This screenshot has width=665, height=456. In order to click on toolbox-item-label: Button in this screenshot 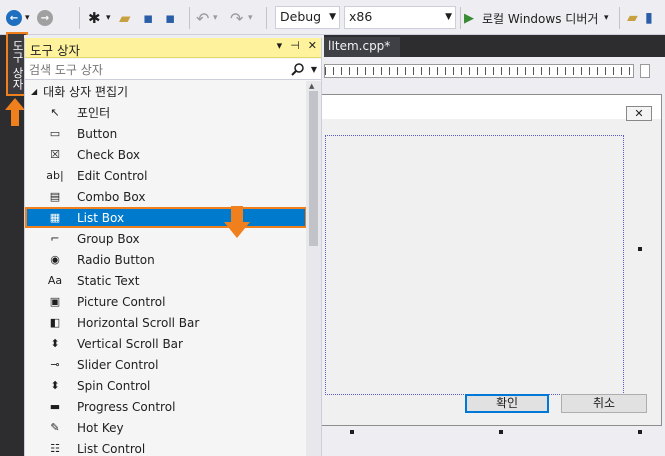, I will do `click(97, 133)`.